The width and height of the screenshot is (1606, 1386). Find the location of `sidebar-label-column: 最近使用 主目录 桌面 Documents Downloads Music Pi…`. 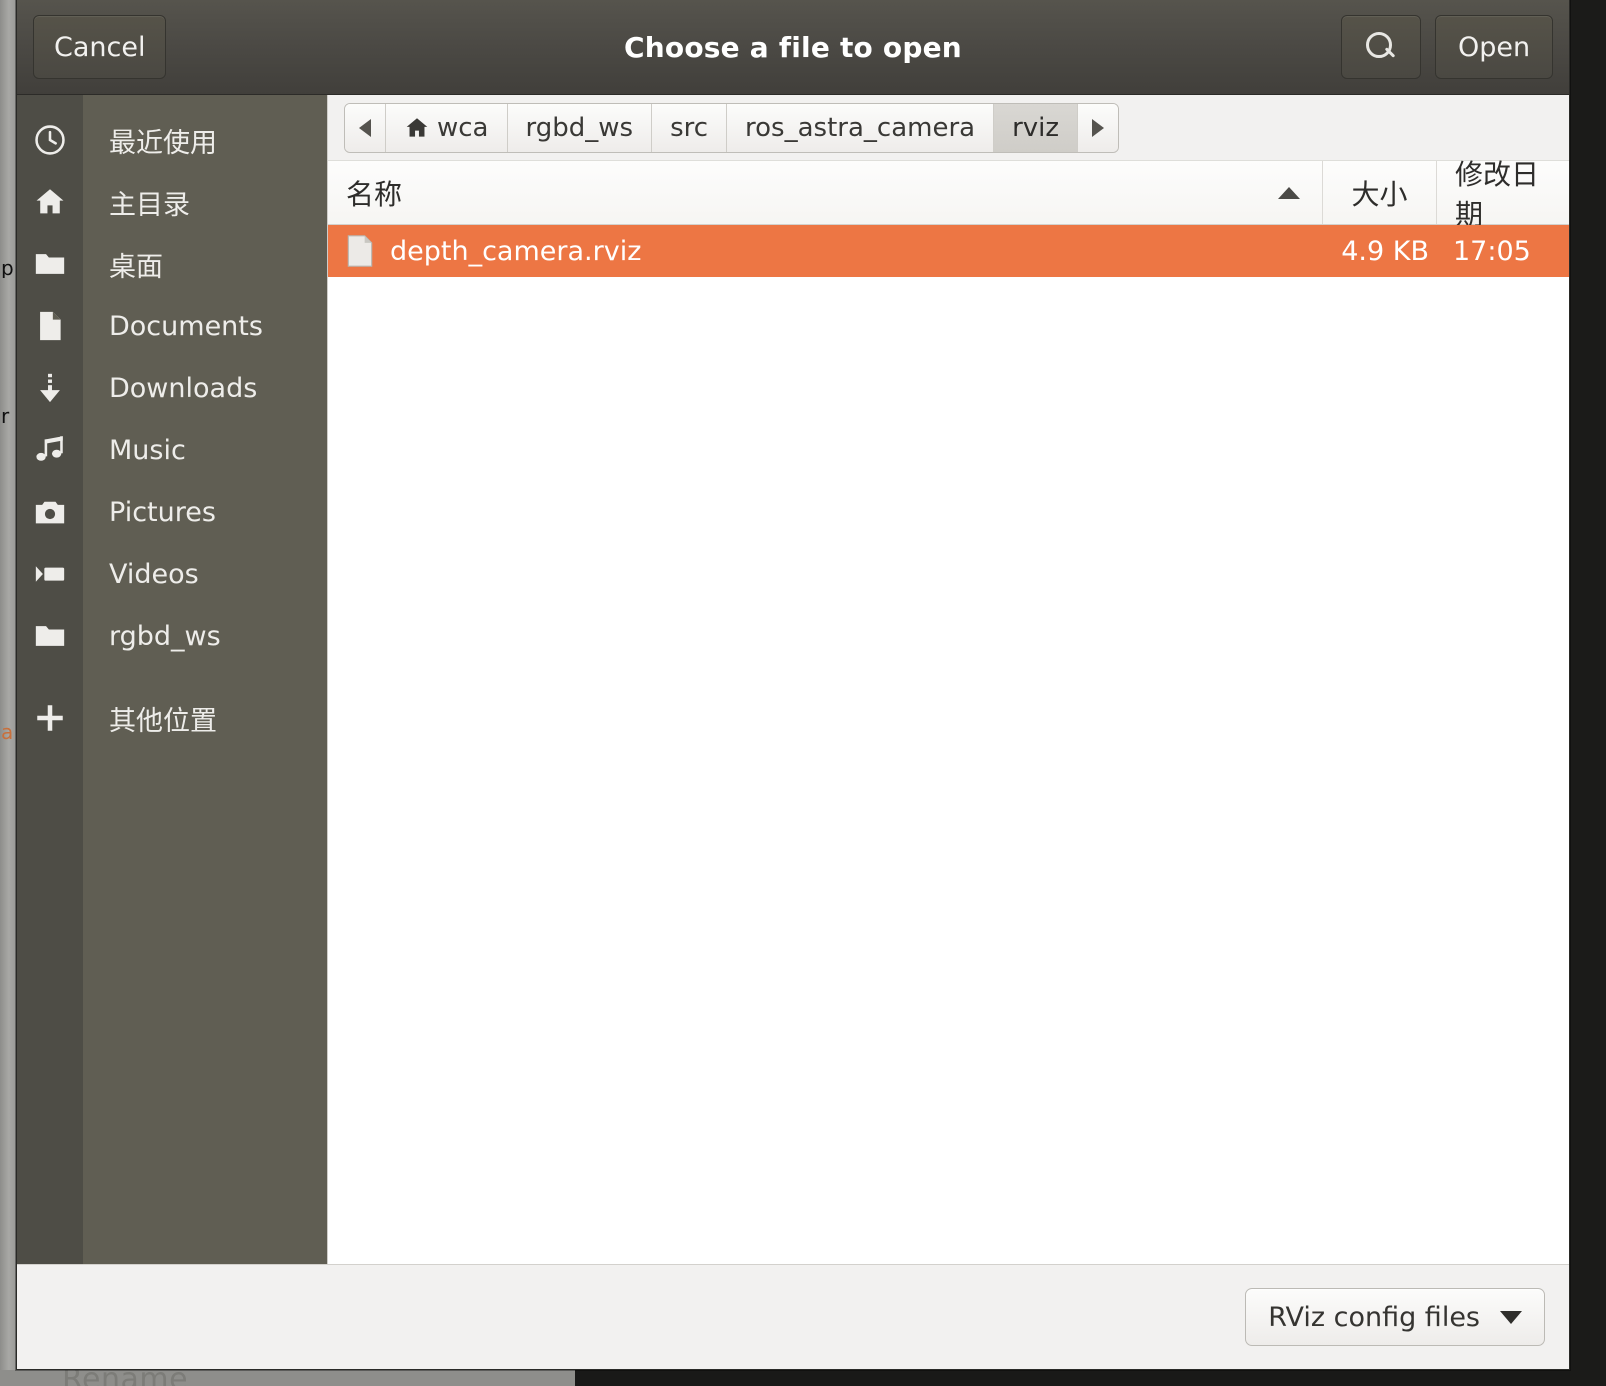

sidebar-label-column: 最近使用 主目录 桌面 Documents Downloads Music Pi… is located at coordinates (205, 679).